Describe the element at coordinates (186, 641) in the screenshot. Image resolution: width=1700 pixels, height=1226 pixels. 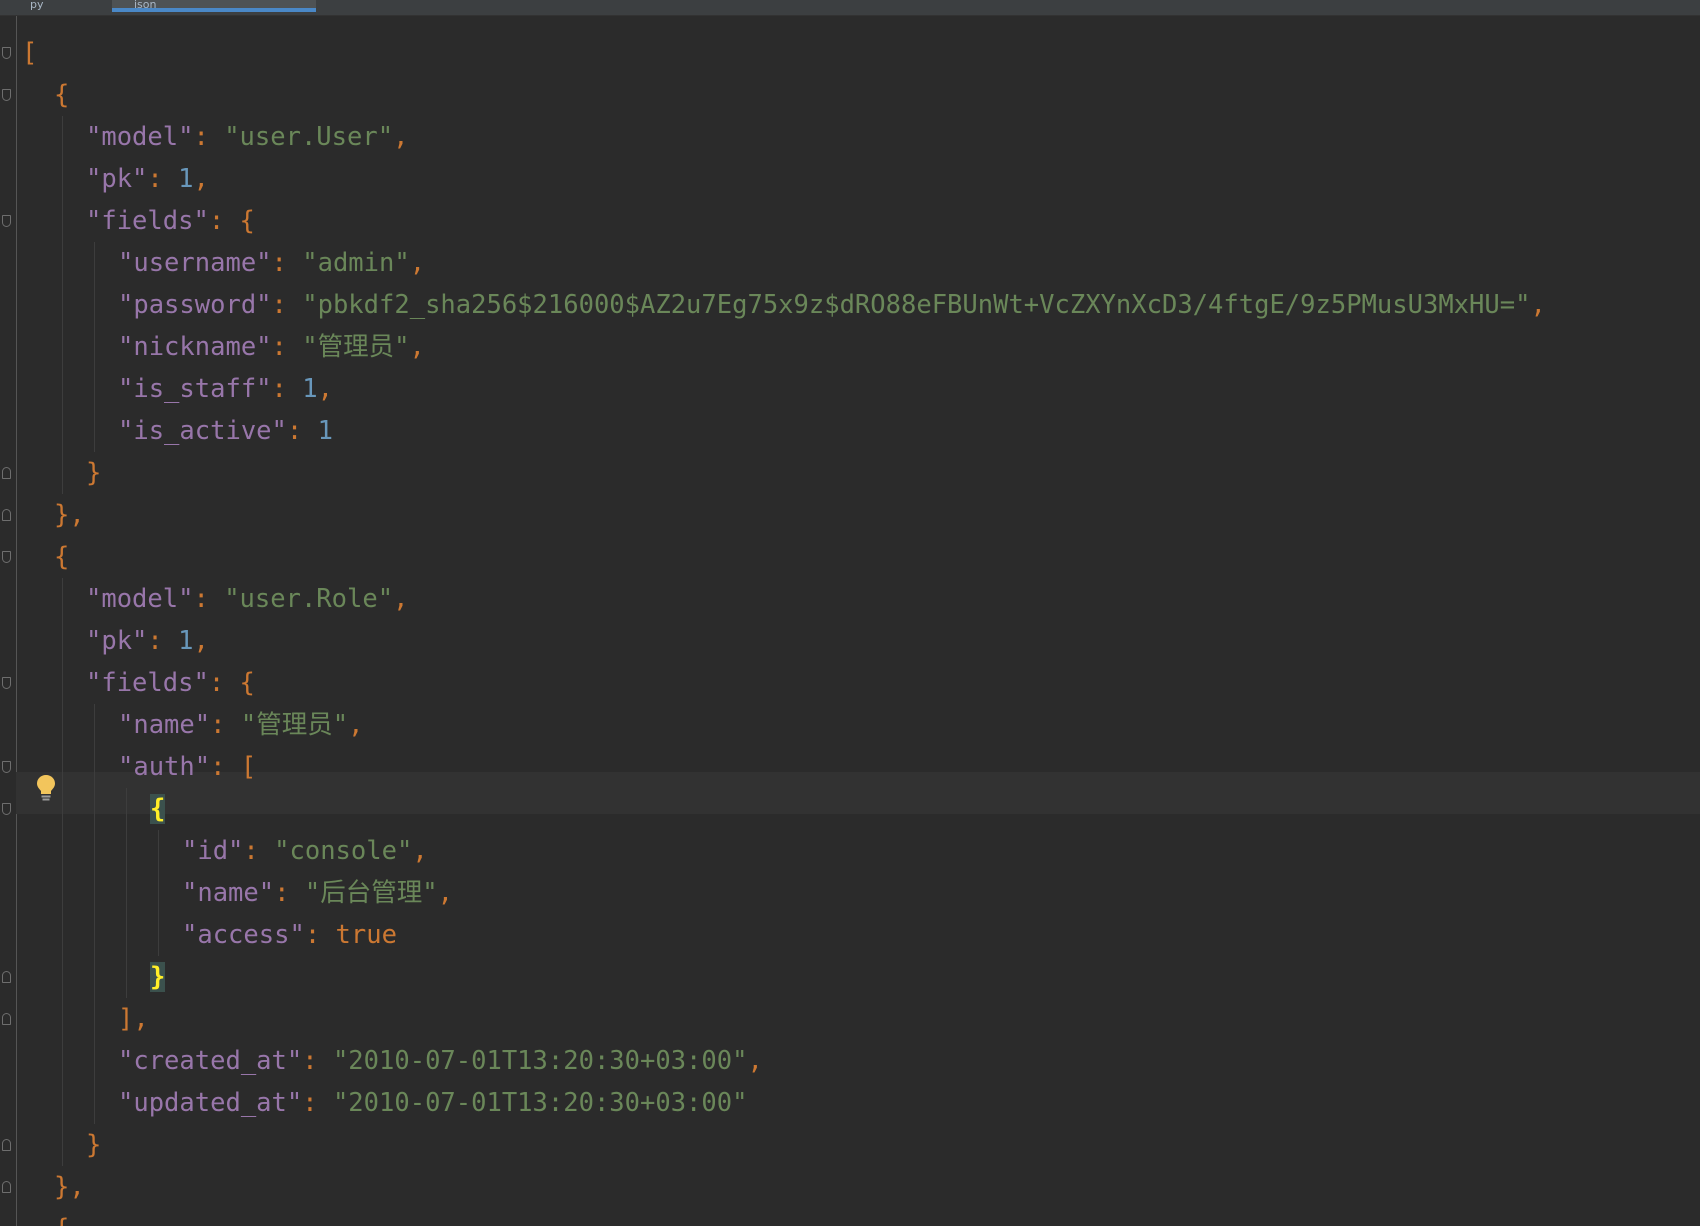
I see `code-token: 1` at that location.